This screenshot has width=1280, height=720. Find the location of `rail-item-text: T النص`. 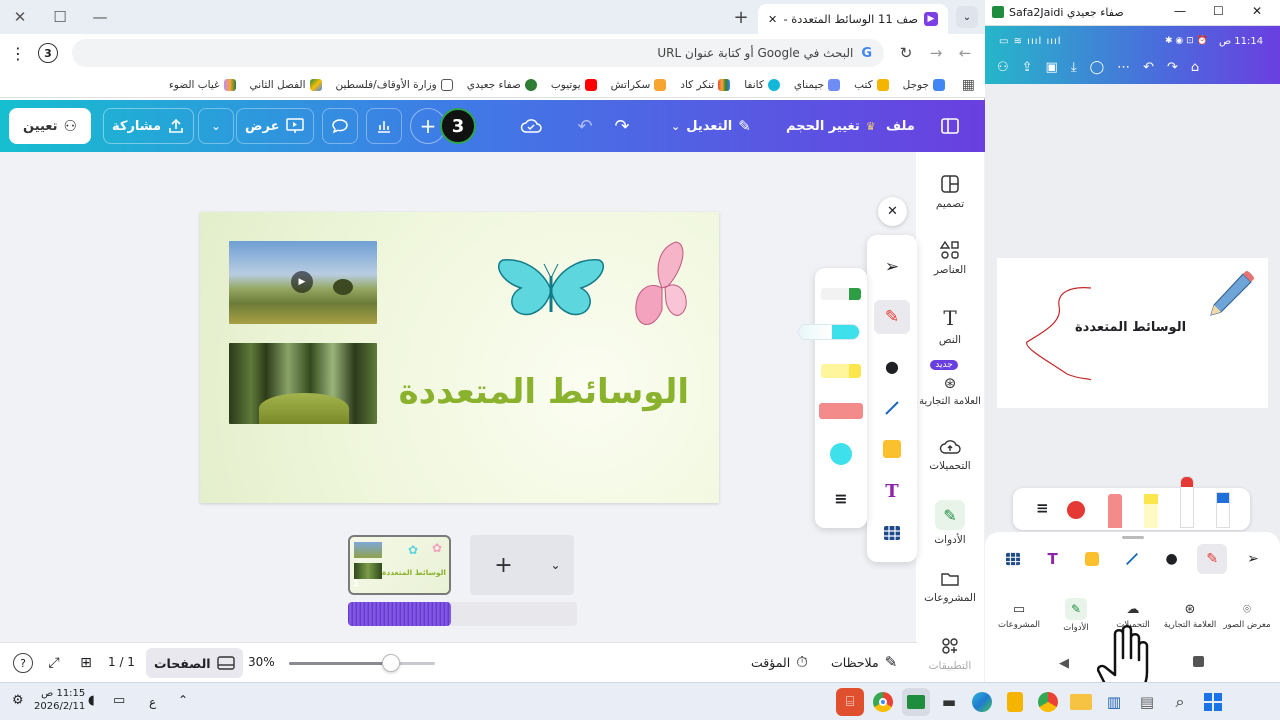

rail-item-text: T النص is located at coordinates (950, 326).